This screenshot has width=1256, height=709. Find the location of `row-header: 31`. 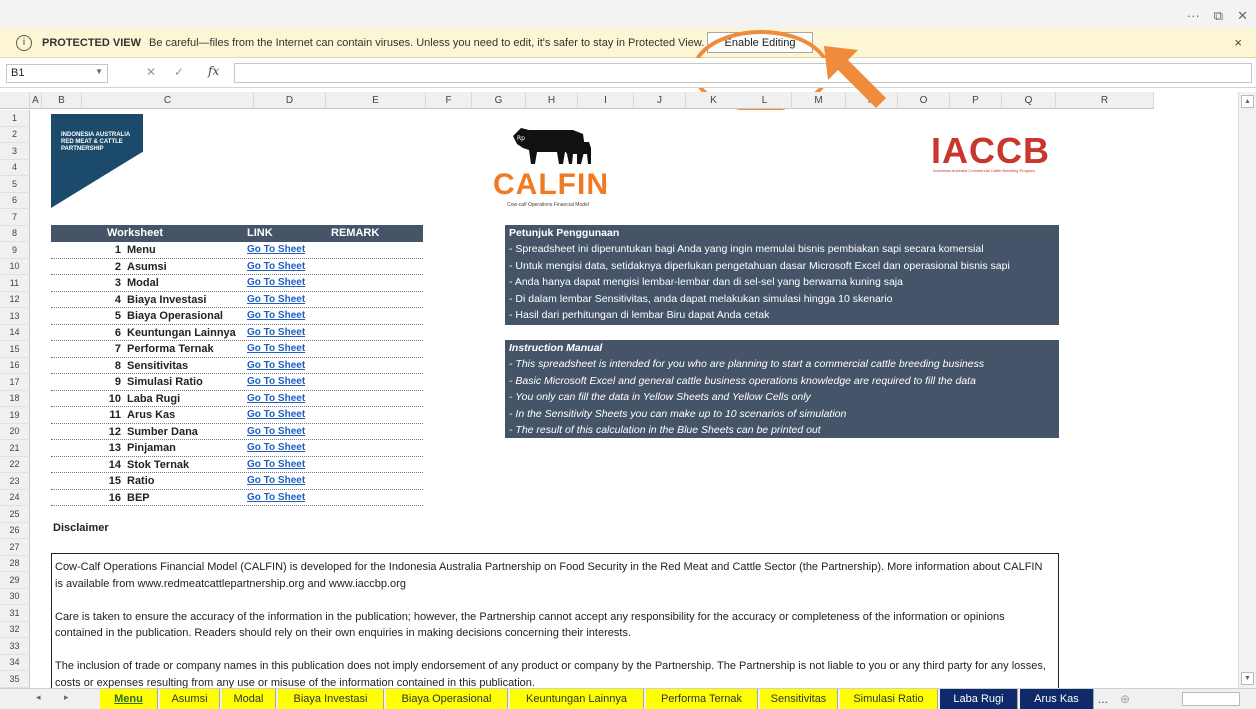

row-header: 31 is located at coordinates (15, 613).